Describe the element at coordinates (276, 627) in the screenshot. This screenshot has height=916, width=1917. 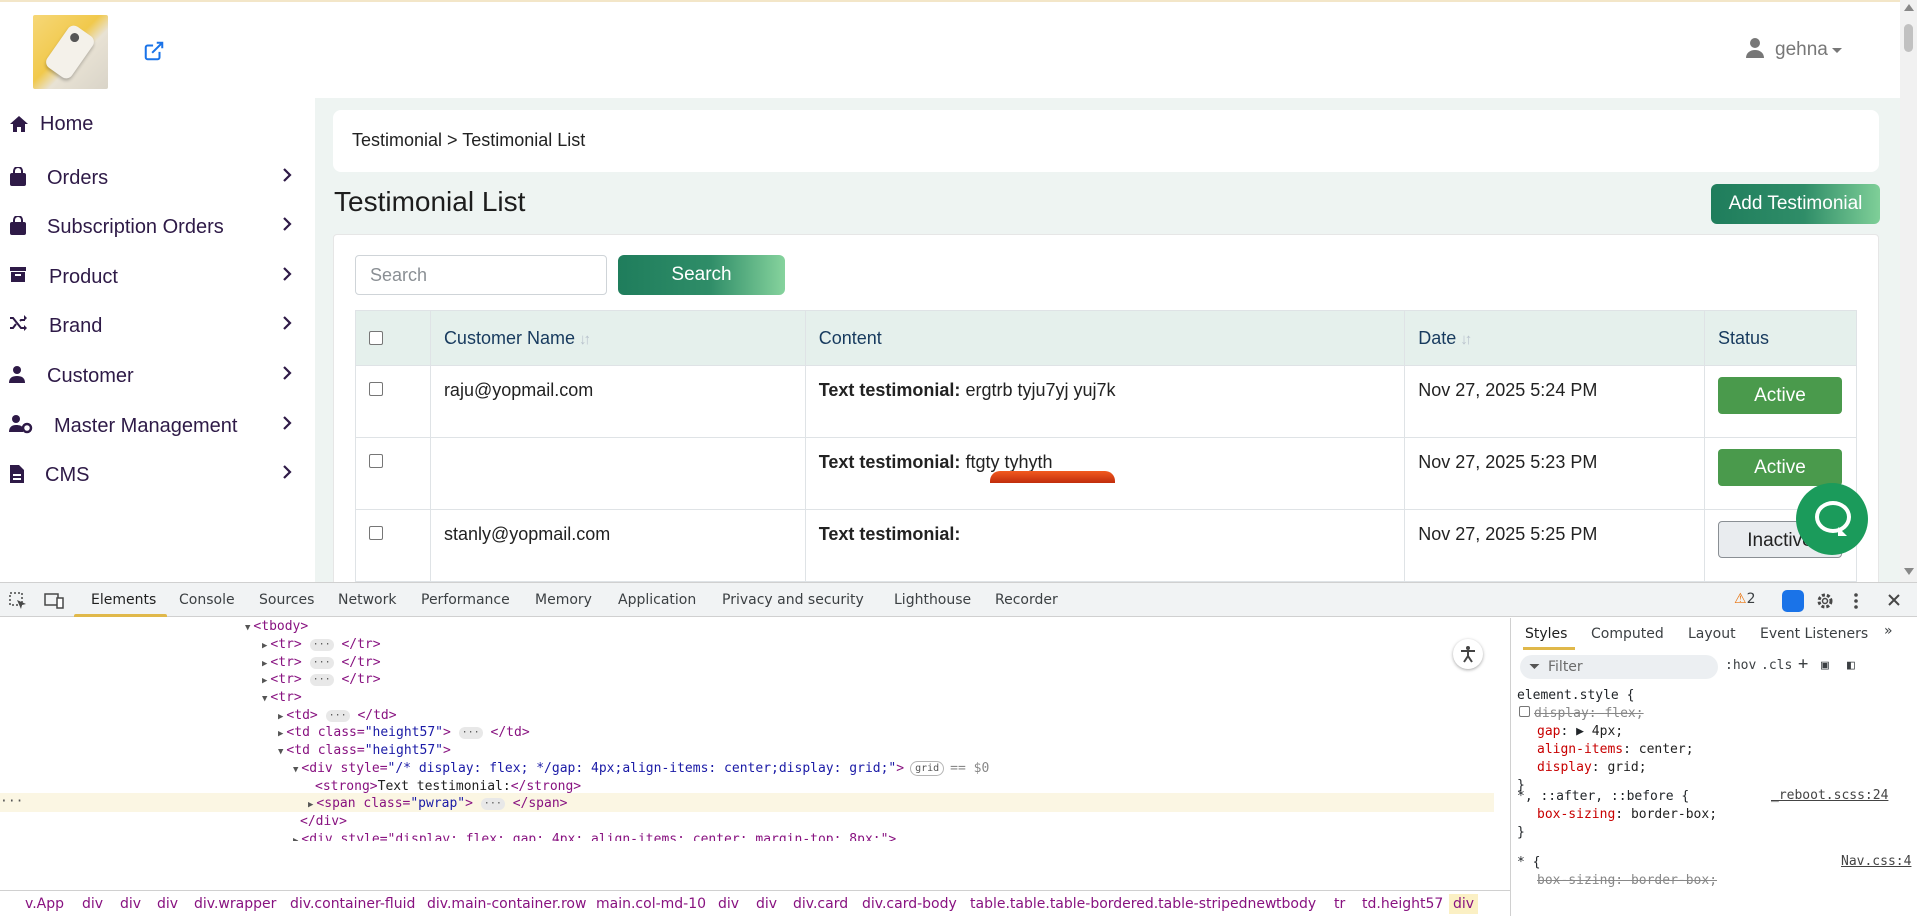
I see `dom-node-tbody: ▼ <tbody>` at that location.